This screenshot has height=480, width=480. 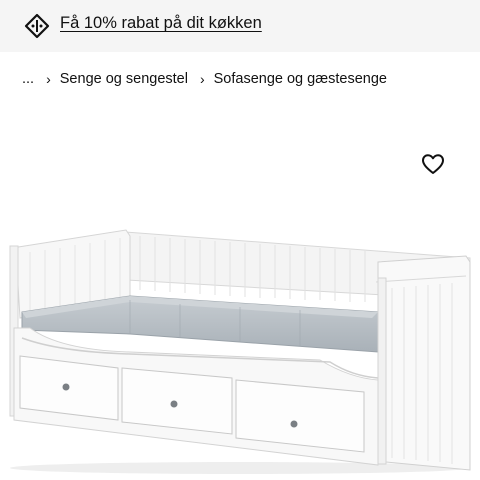 I want to click on breadcrumb-item-sofa-beds: Sofasenge og gæstesenge, so click(x=300, y=79).